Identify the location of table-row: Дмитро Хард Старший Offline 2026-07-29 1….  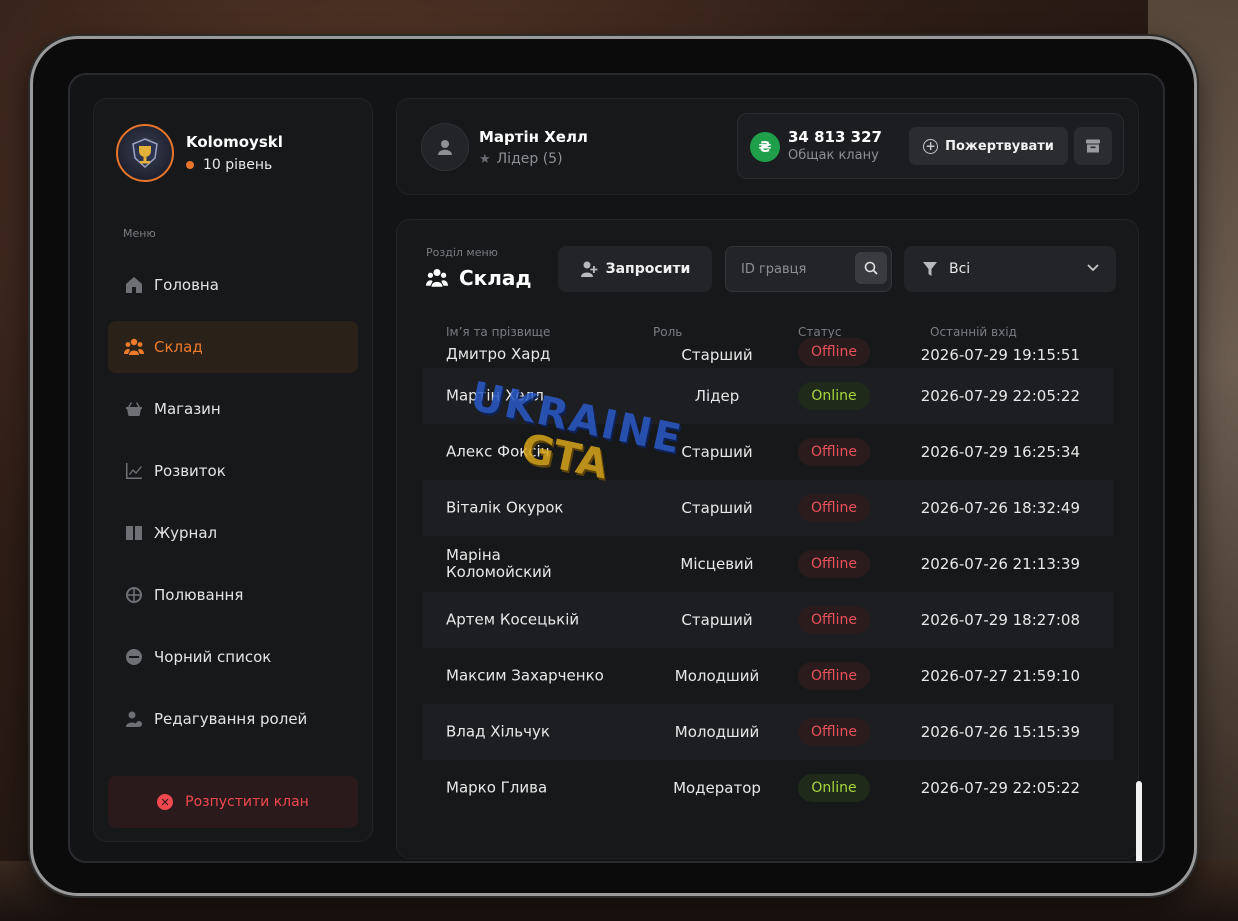
(768, 353).